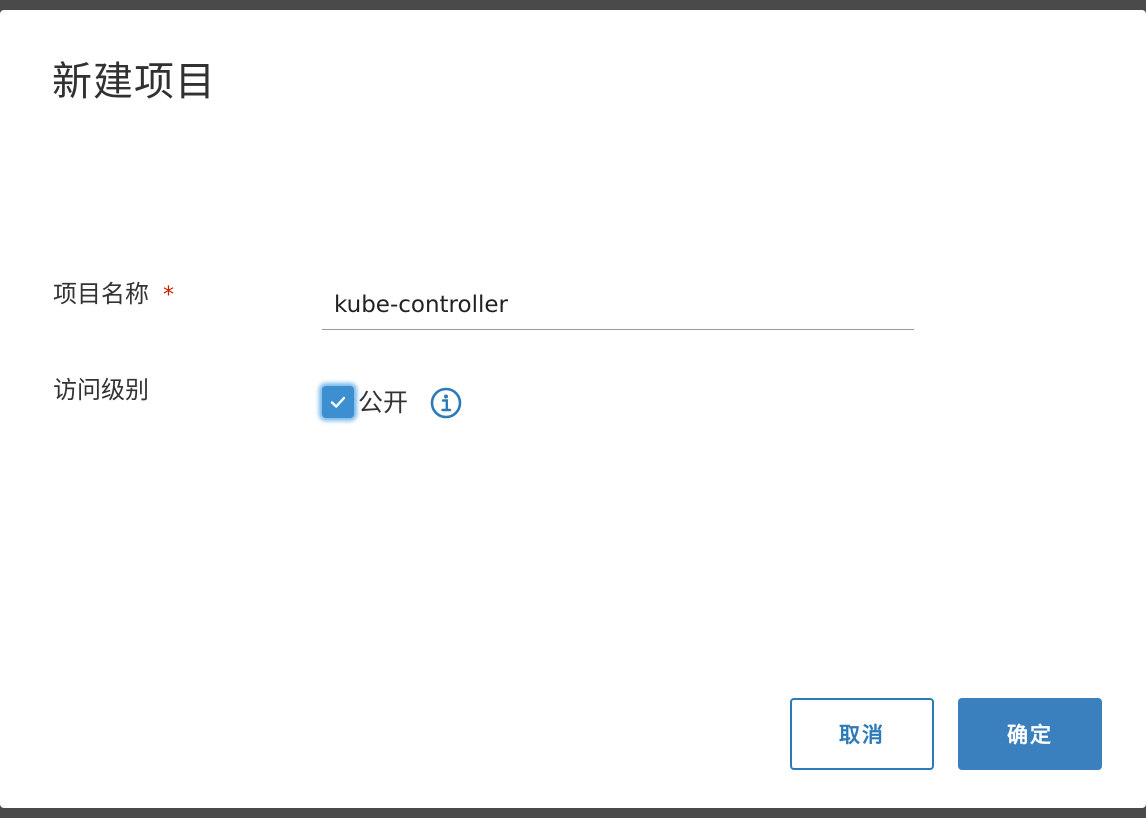 The image size is (1146, 818). What do you see at coordinates (168, 295) in the screenshot?
I see `required-marker: *` at bounding box center [168, 295].